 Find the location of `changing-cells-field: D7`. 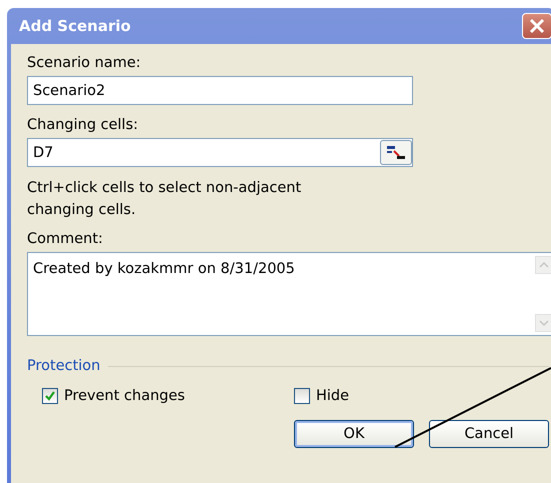

changing-cells-field: D7 is located at coordinates (220, 152).